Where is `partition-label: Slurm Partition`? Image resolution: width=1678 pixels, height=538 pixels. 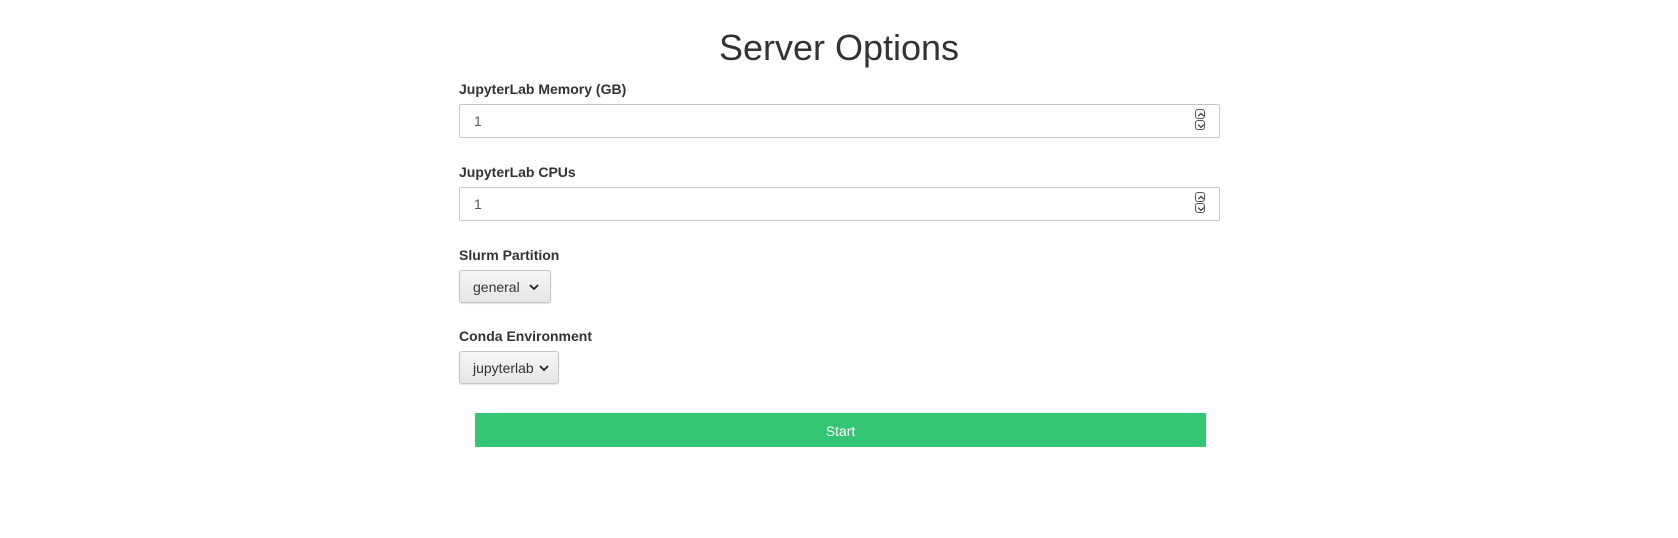
partition-label: Slurm Partition is located at coordinates (509, 255).